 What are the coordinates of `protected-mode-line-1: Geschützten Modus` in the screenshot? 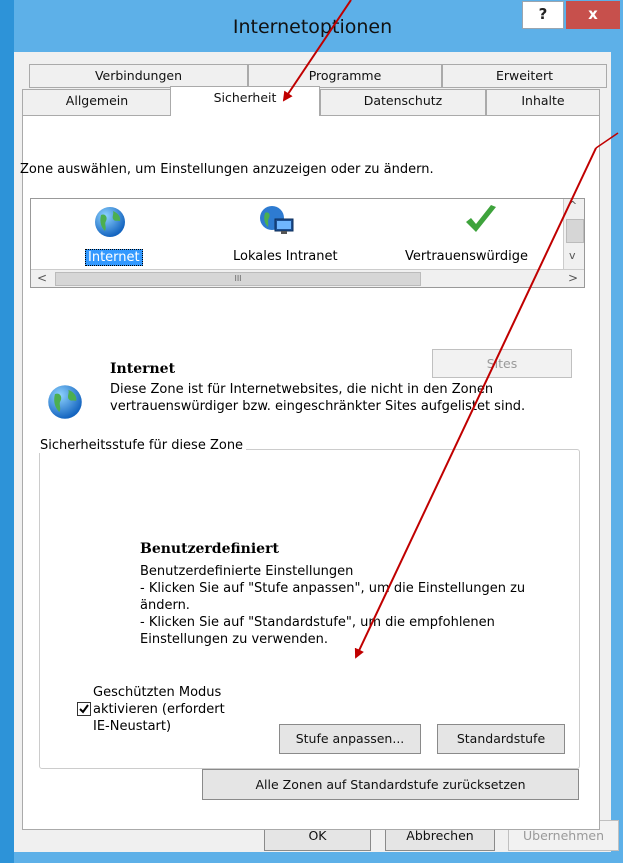 It's located at (157, 692).